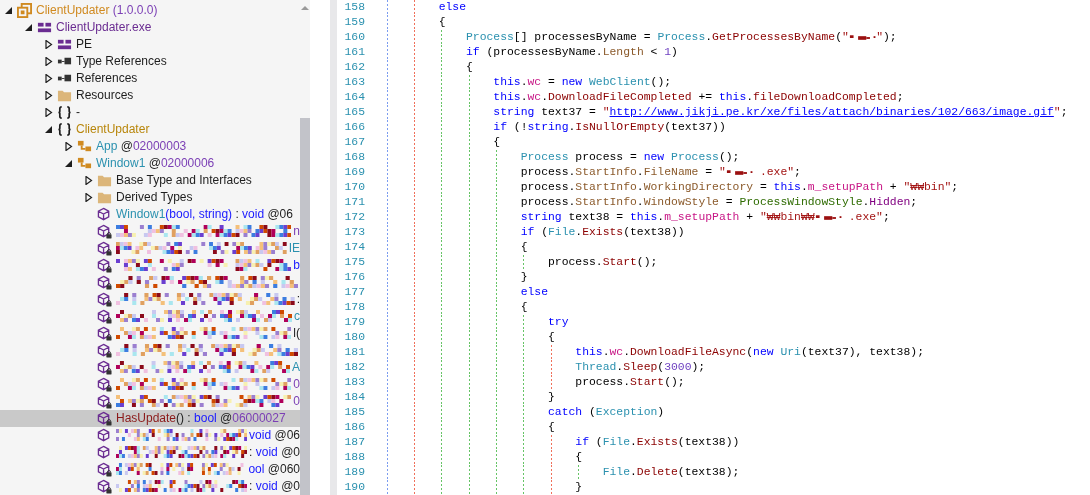 The height and width of the screenshot is (495, 1090). Describe the element at coordinates (150, 469) in the screenshot. I see `tree-item: ool @060` at that location.